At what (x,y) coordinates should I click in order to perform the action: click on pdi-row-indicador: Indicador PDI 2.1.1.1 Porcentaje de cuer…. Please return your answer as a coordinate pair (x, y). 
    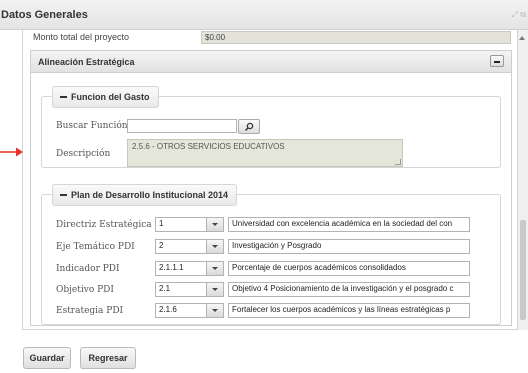
    Looking at the image, I should click on (260, 269).